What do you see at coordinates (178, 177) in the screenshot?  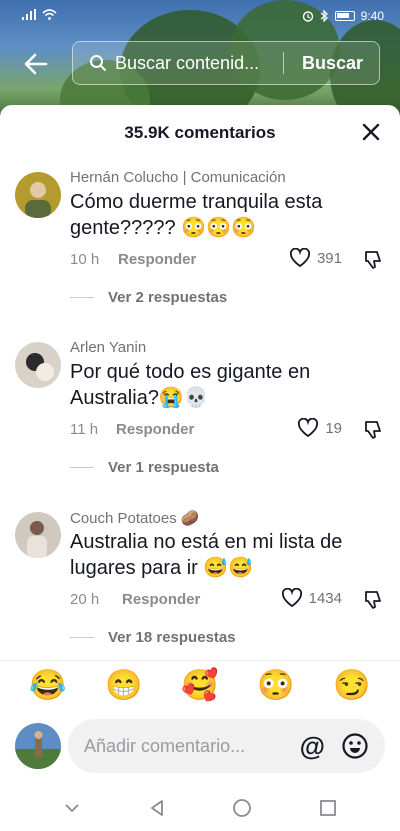 I see `comment-username: Hernán Colucho | Comunicación` at bounding box center [178, 177].